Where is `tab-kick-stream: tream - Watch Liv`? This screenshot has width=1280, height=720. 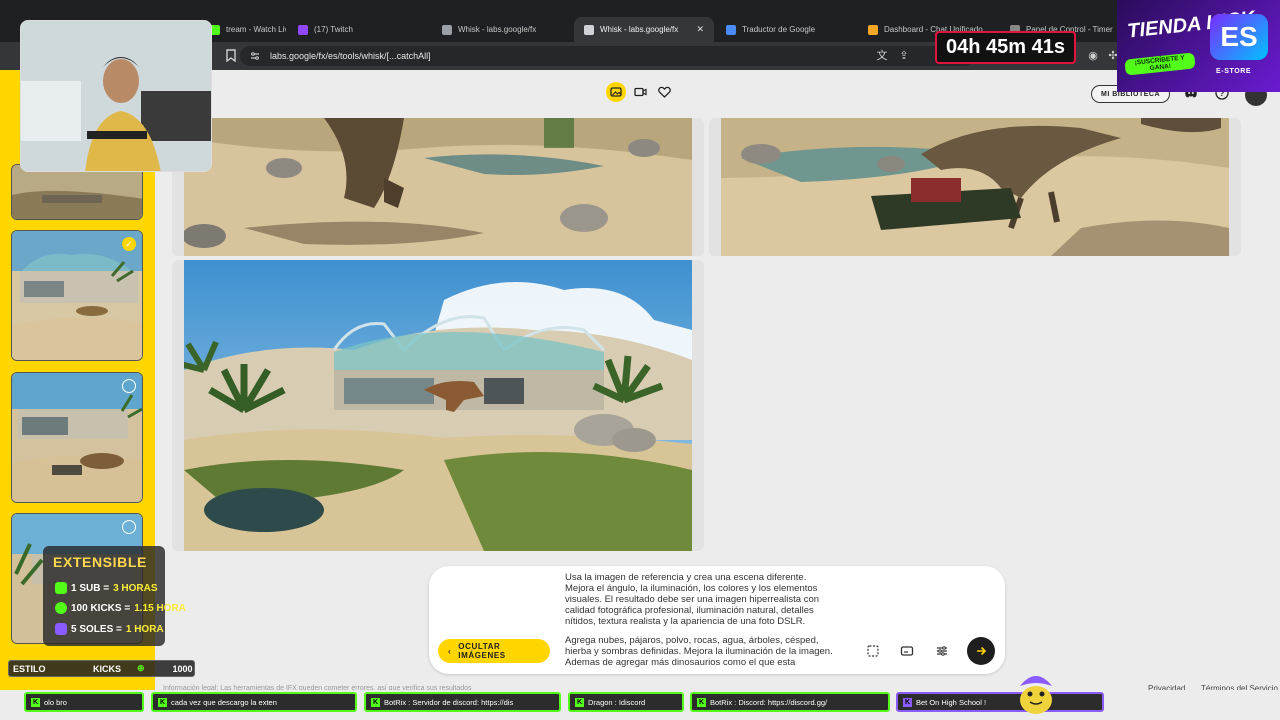 tab-kick-stream: tream - Watch Liv is located at coordinates (243, 29).